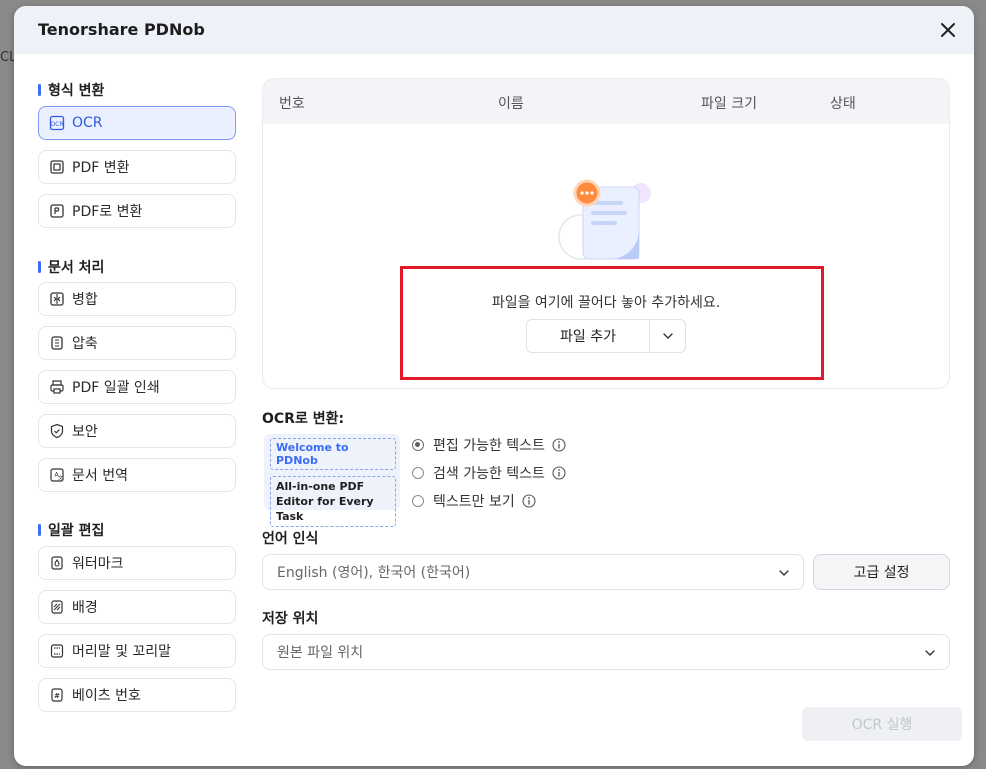  Describe the element at coordinates (588, 336) in the screenshot. I see `add-file-button: 파일 추가` at that location.